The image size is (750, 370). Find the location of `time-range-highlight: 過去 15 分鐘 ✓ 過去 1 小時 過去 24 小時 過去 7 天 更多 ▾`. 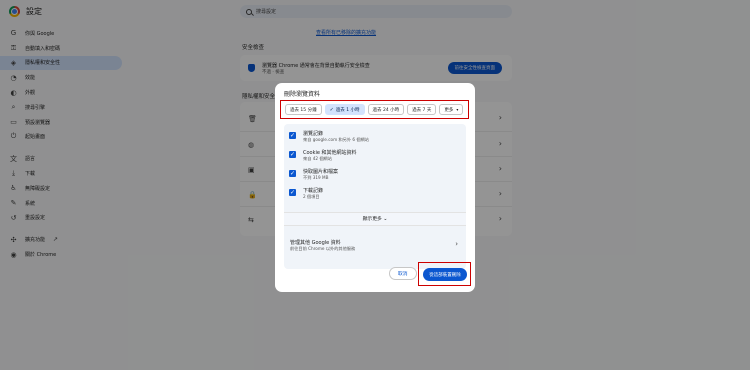

time-range-highlight: 過去 15 分鐘 ✓ 過去 1 小時 過去 24 小時 過去 7 天 更多 ▾ is located at coordinates (374, 109).